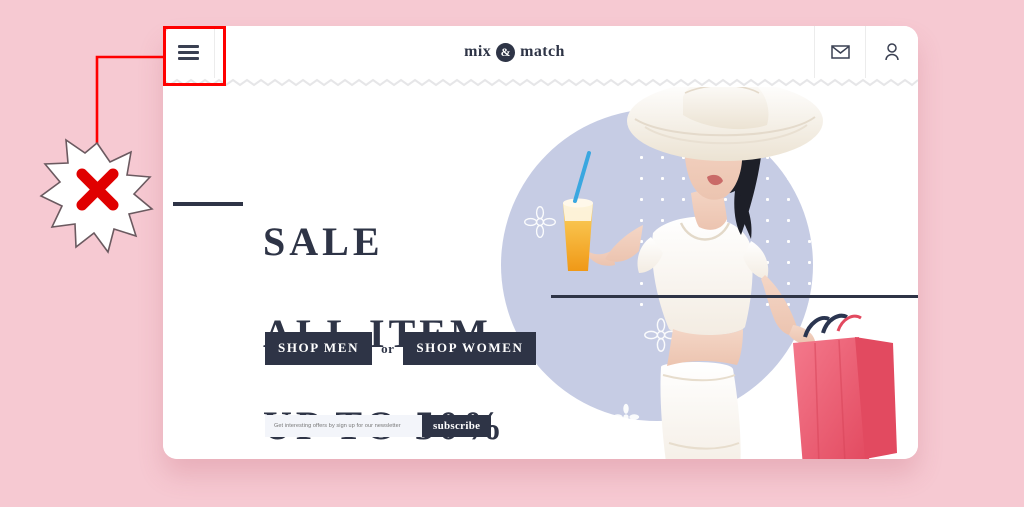 The height and width of the screenshot is (507, 1024). What do you see at coordinates (319, 348) in the screenshot?
I see `shop-men-button: SHOP MEN` at bounding box center [319, 348].